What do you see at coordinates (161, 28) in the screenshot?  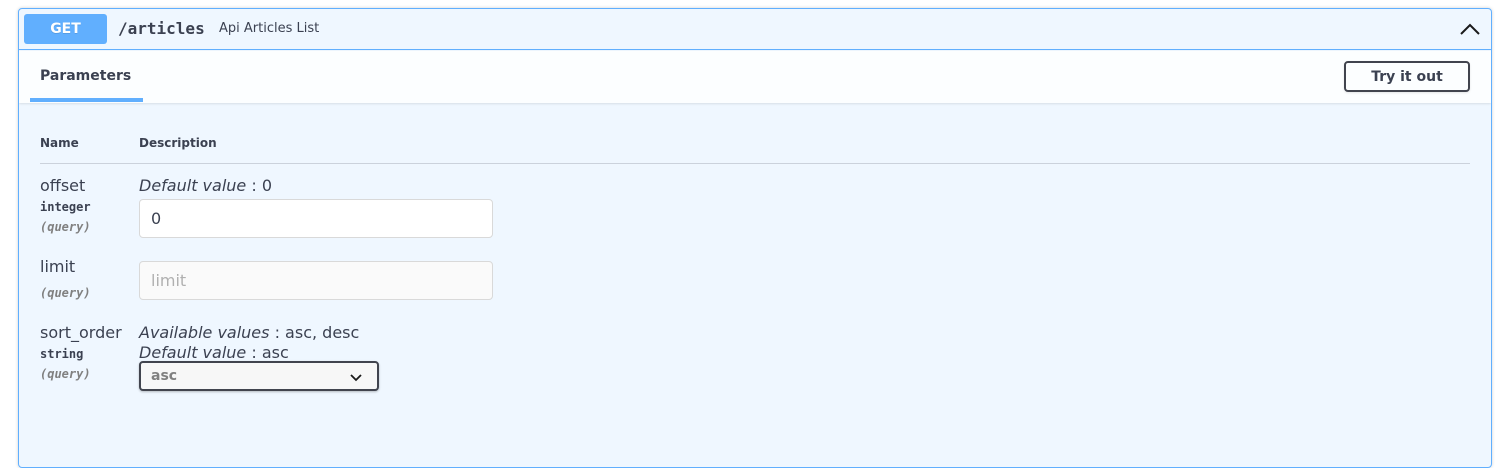 I see `operation-path: /articles` at bounding box center [161, 28].